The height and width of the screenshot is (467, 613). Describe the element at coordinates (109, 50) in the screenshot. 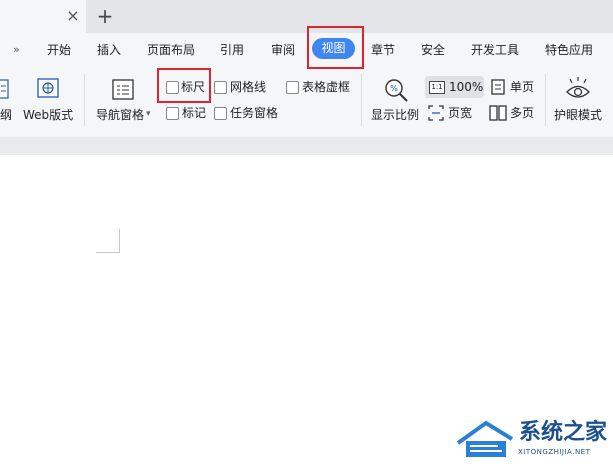

I see `menu-item-insert: 插入` at that location.